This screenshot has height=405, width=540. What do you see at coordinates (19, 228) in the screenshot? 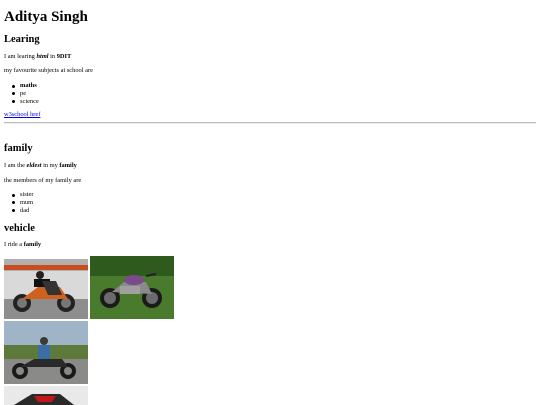
I see `section-title-vehicle: vehicle` at bounding box center [19, 228].